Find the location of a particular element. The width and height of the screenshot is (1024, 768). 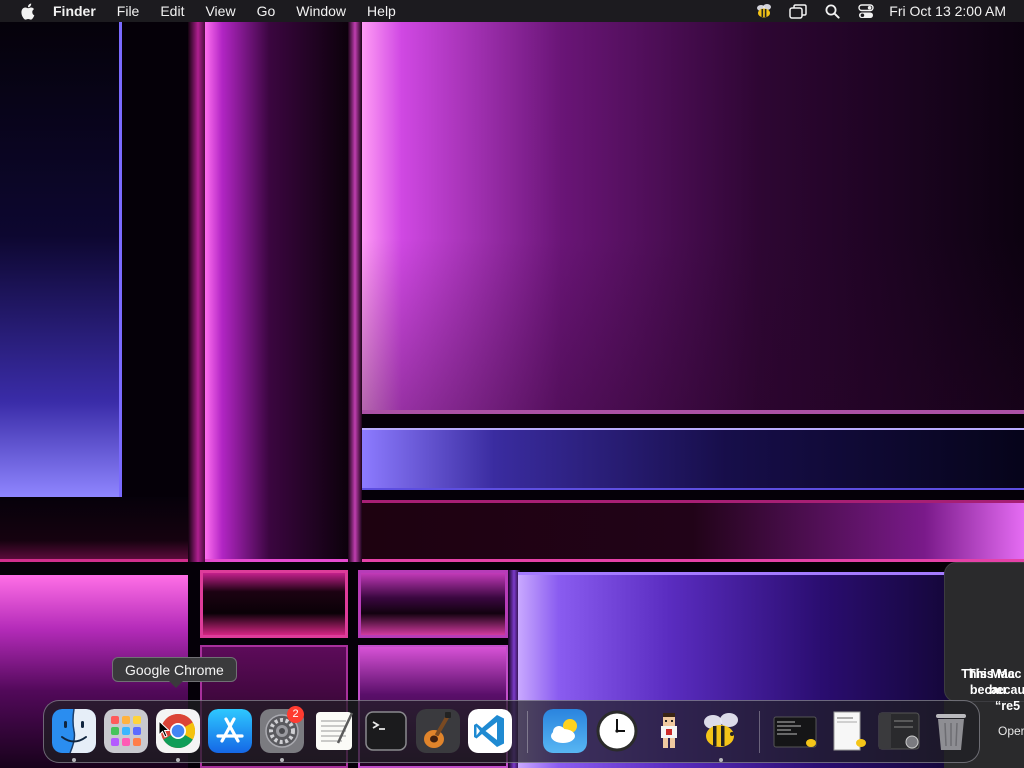

launchpad-icon is located at coordinates (126, 731).